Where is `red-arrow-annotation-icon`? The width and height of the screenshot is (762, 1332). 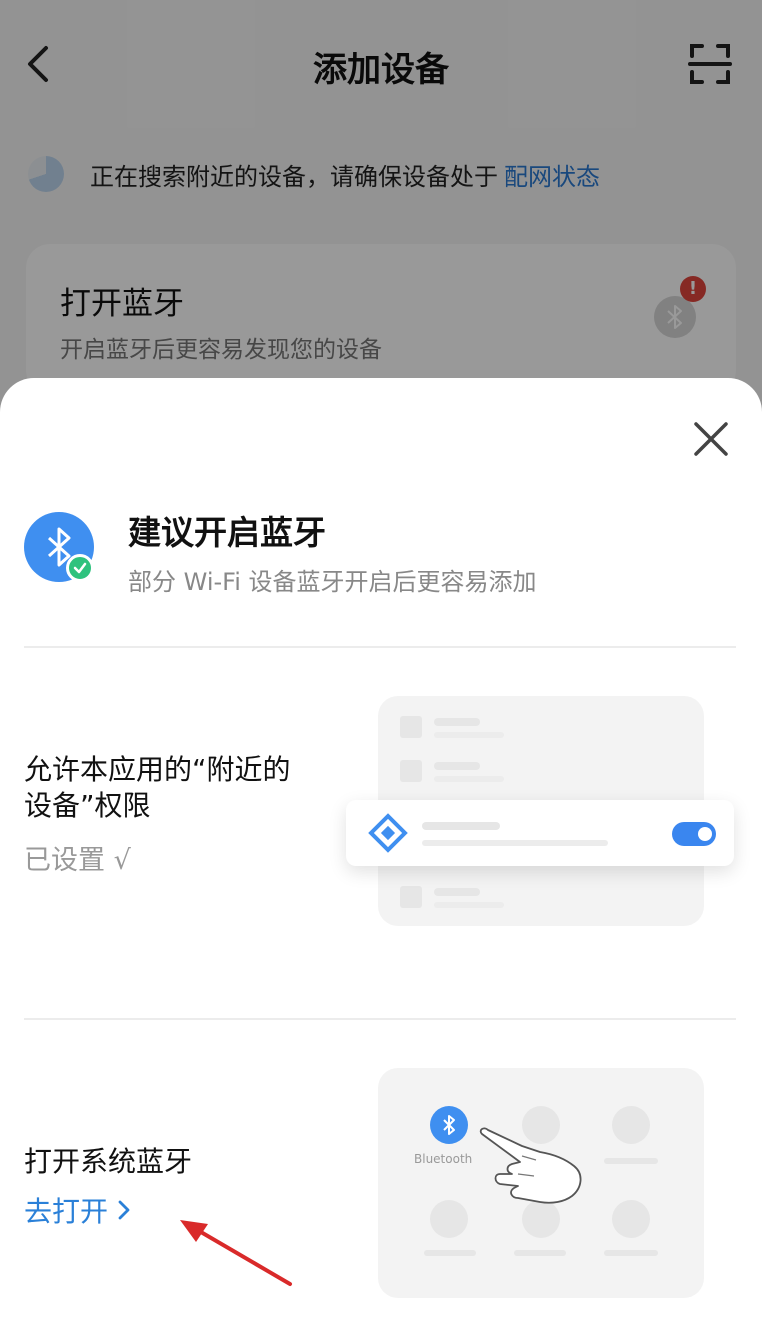
red-arrow-annotation-icon is located at coordinates (236, 1253).